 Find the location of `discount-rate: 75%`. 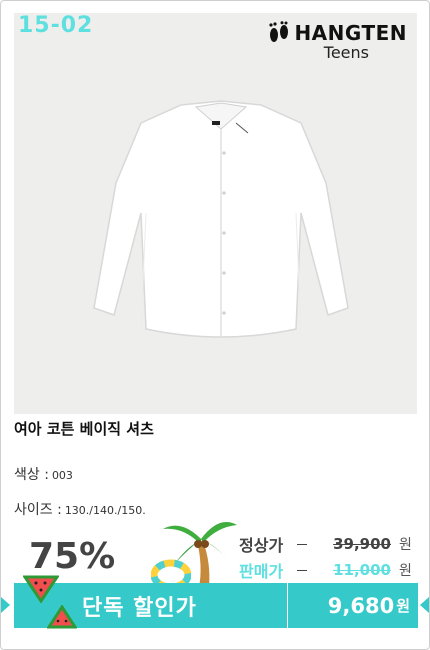

discount-rate: 75% is located at coordinates (72, 556).